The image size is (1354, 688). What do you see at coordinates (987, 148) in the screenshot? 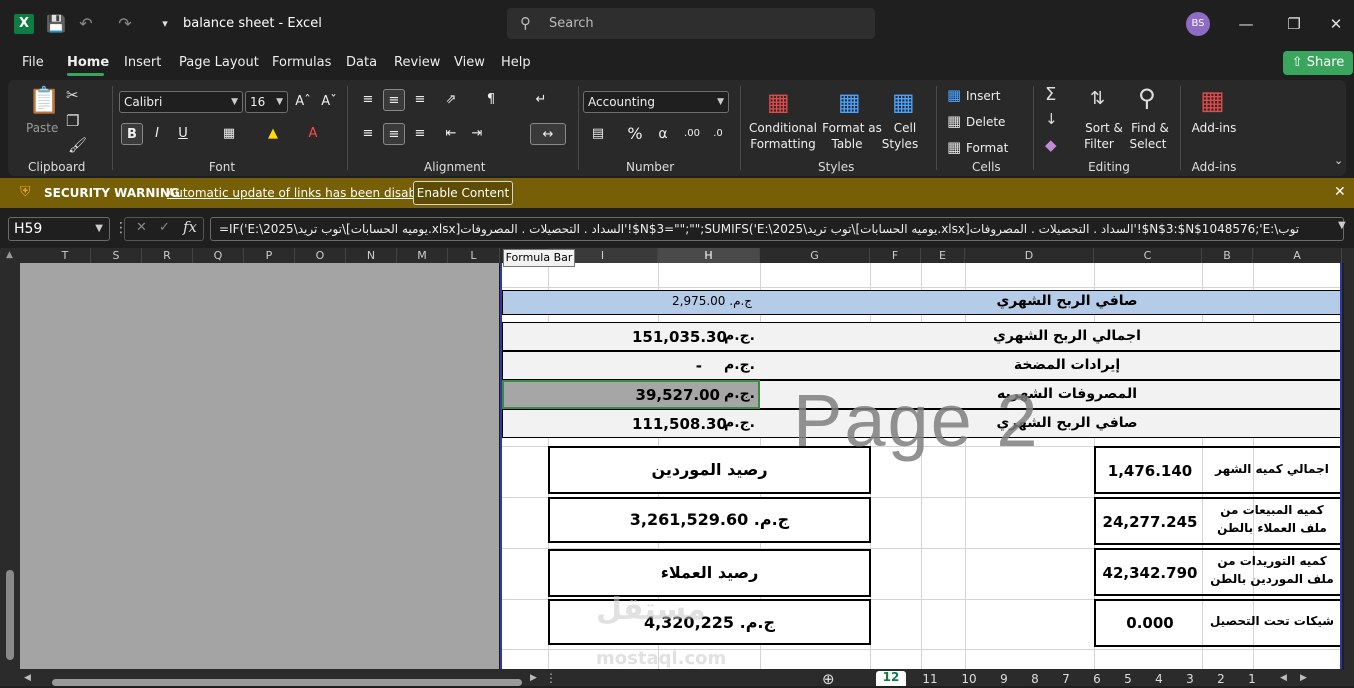
I see `format-cells-label: Format` at bounding box center [987, 148].